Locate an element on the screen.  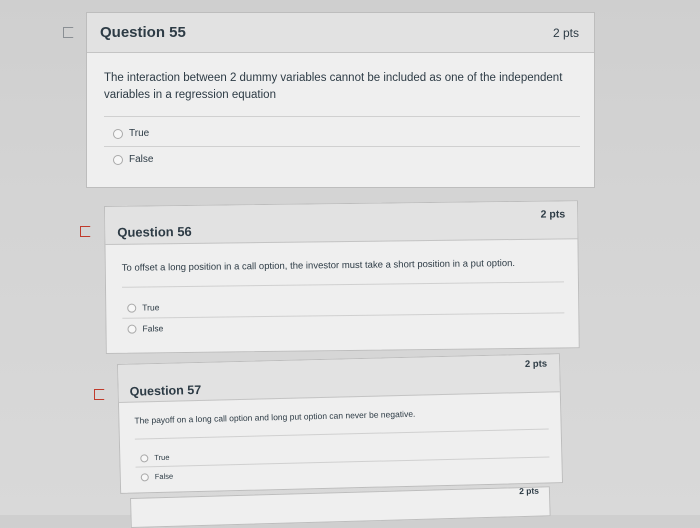
question-header: Question 56 2 pts is located at coordinates (341, 223).